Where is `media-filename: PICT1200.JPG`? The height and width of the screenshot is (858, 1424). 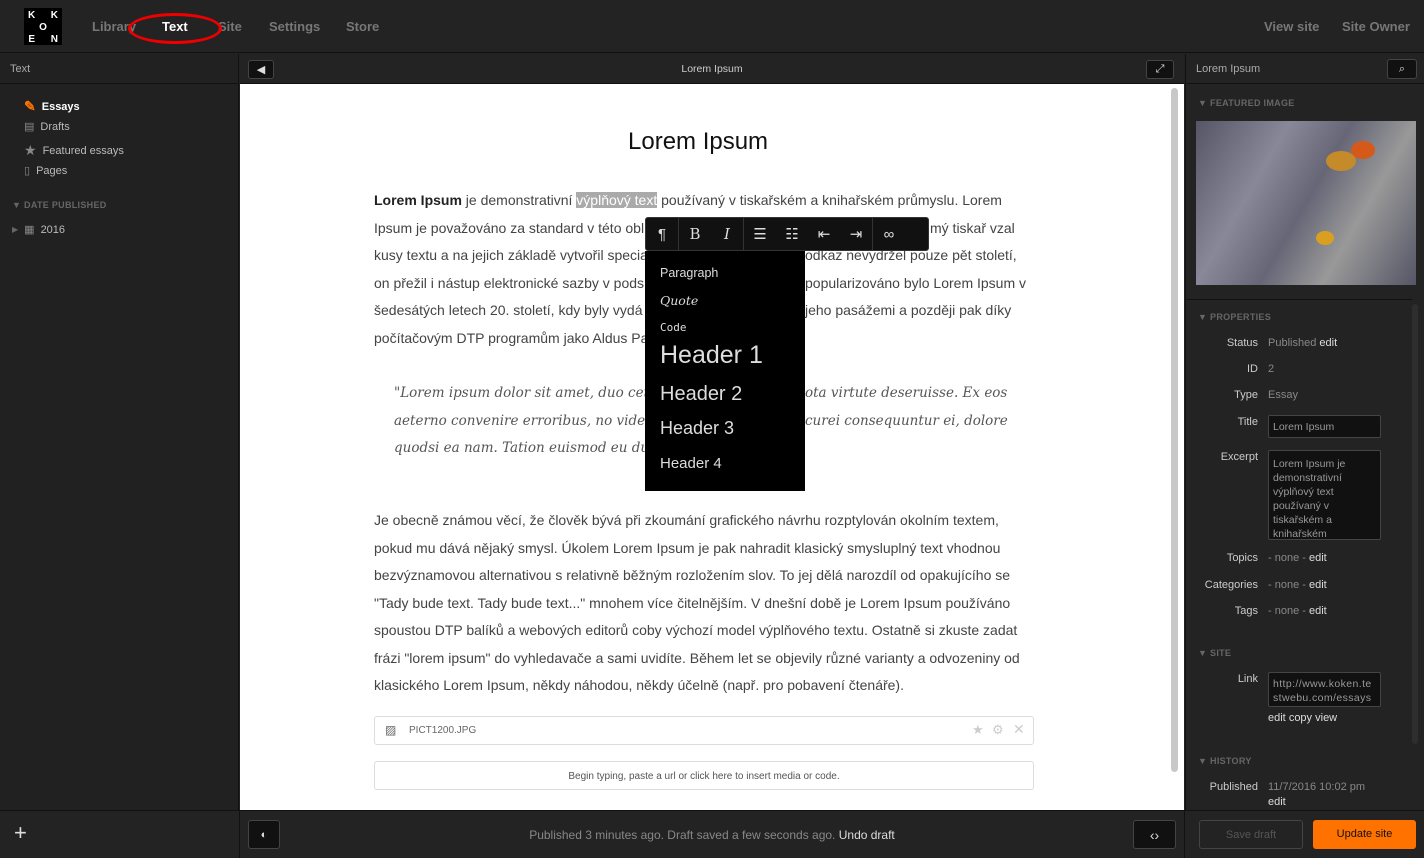 media-filename: PICT1200.JPG is located at coordinates (443, 730).